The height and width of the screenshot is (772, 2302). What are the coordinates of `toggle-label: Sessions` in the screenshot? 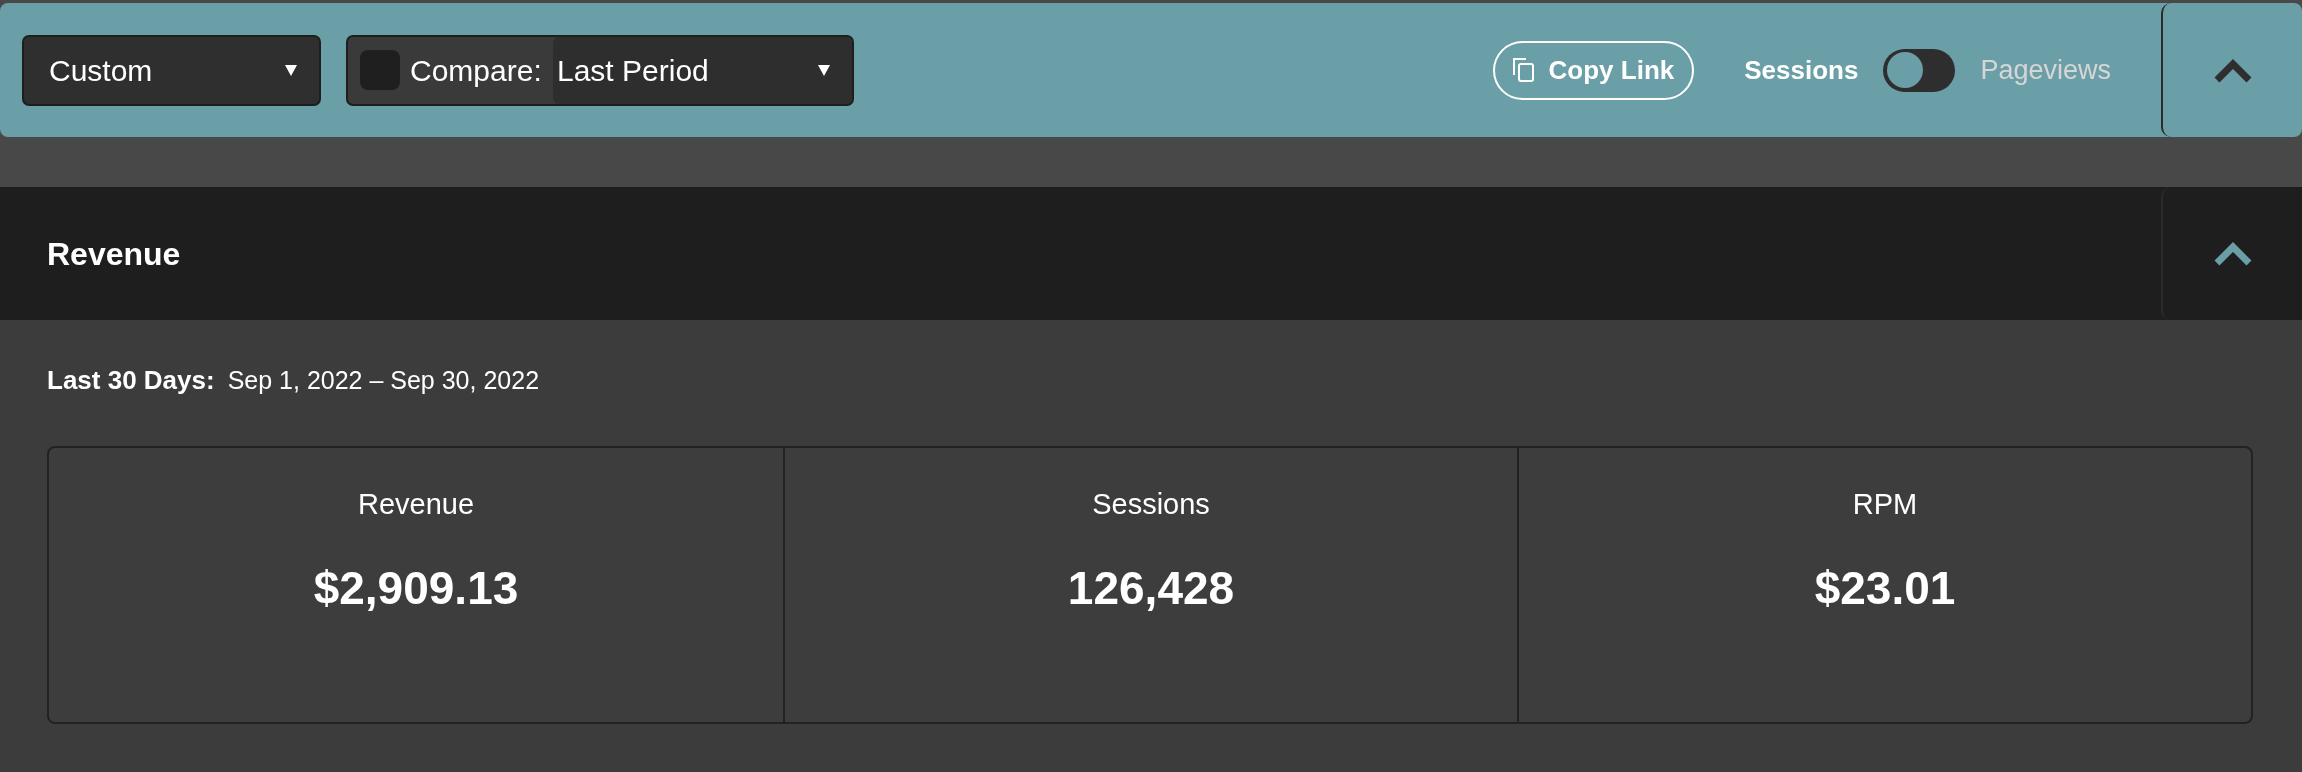 It's located at (1801, 70).